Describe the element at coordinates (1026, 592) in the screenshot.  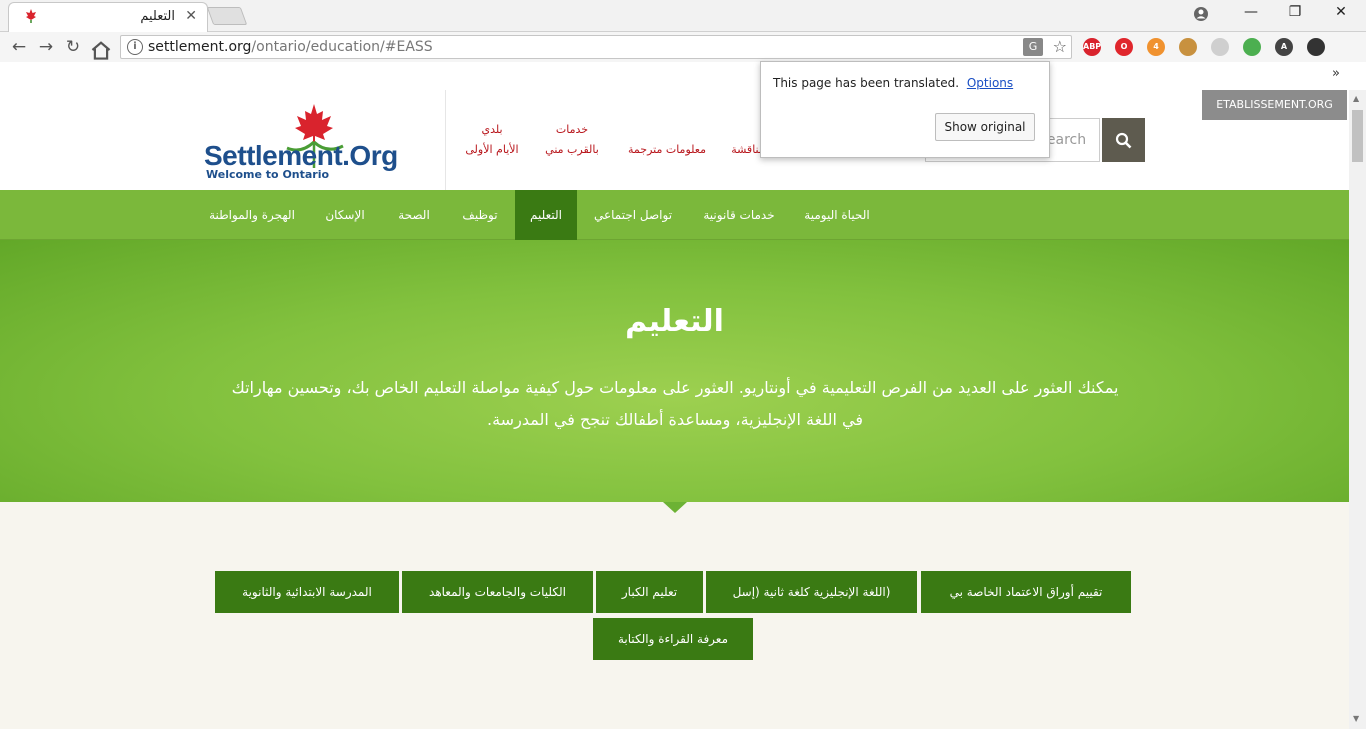
I see `topic-button-credentials: تقييم أوراق الاعتماد الخاصة بي` at that location.